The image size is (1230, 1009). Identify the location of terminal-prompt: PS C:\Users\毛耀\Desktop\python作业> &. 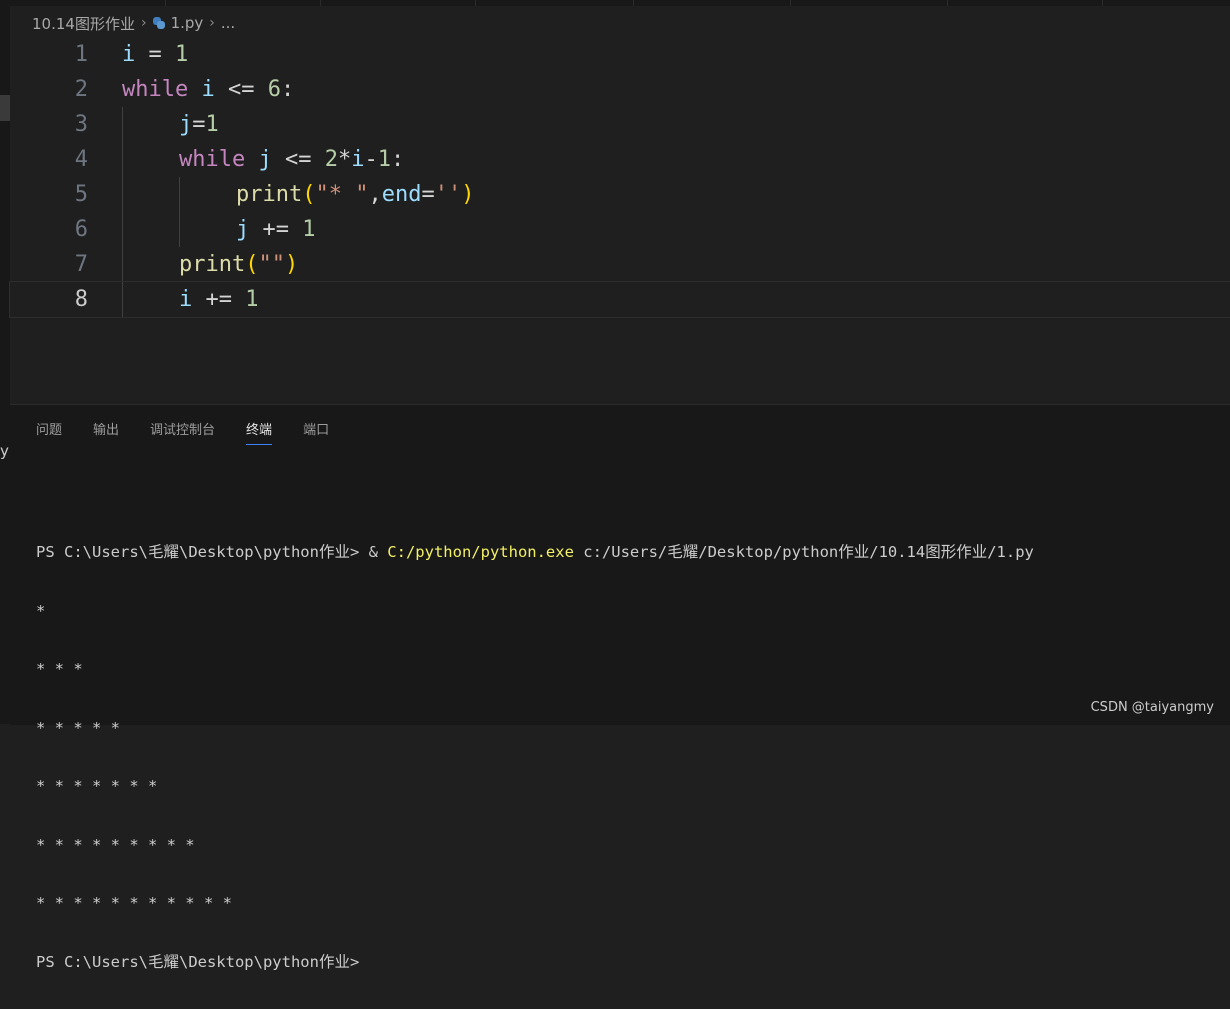
(212, 552).